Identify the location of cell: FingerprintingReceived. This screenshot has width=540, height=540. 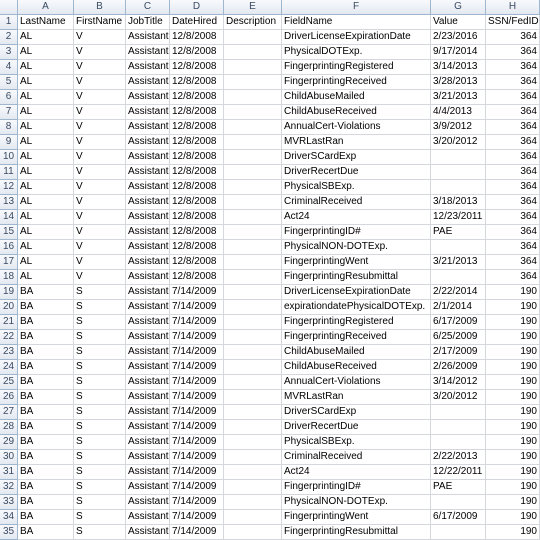
(356, 337).